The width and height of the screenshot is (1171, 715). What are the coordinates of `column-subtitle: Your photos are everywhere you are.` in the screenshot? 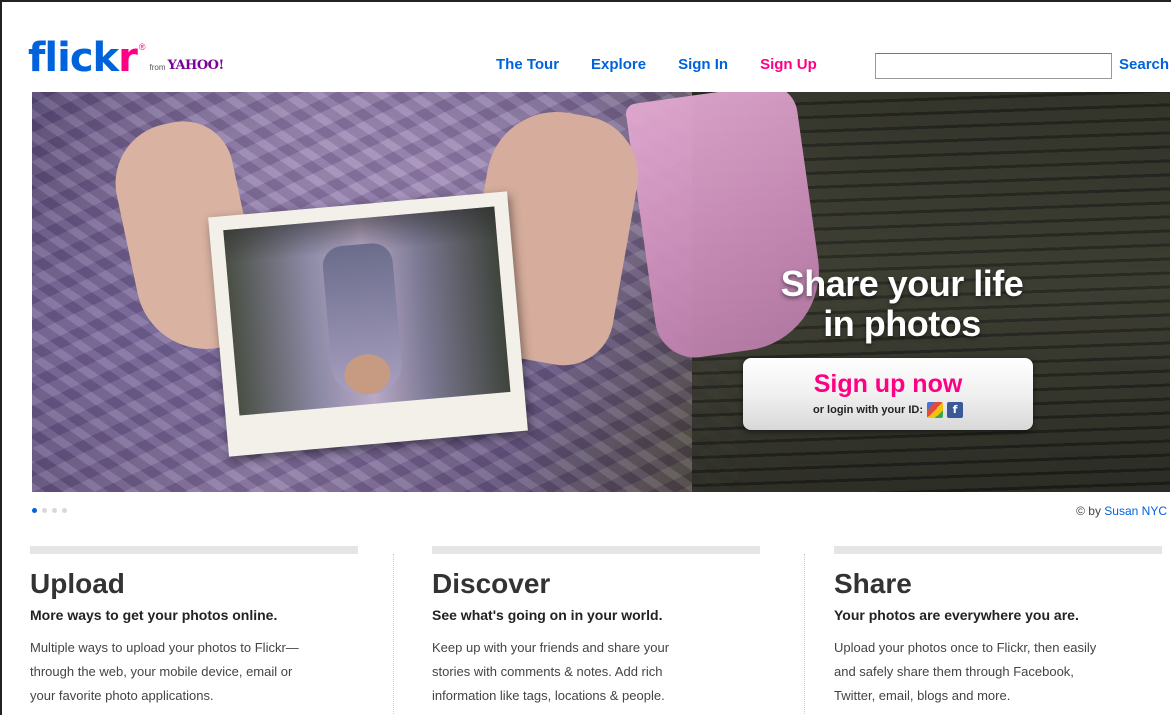 It's located at (956, 615).